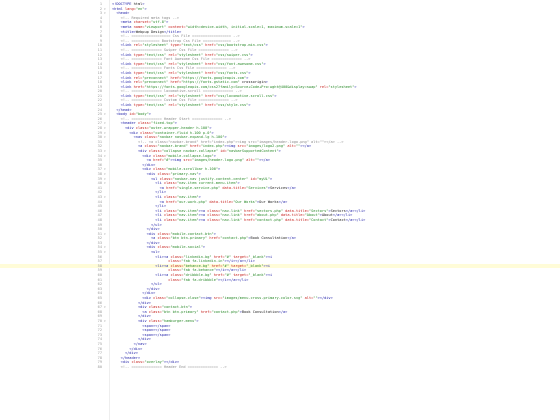 The width and height of the screenshot is (560, 420). Describe the element at coordinates (99, 366) in the screenshot. I see `line-number: 80` at that location.